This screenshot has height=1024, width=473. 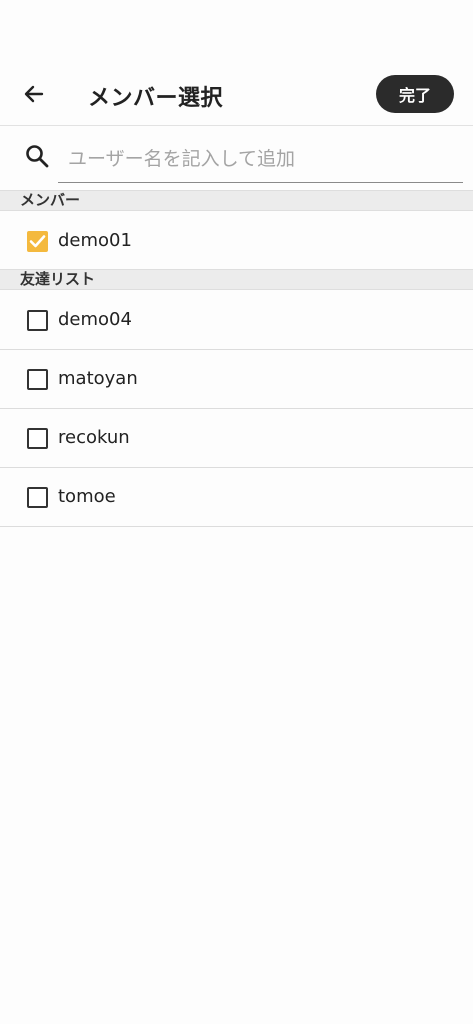 What do you see at coordinates (236, 497) in the screenshot?
I see `list-item-friend: tomoe` at bounding box center [236, 497].